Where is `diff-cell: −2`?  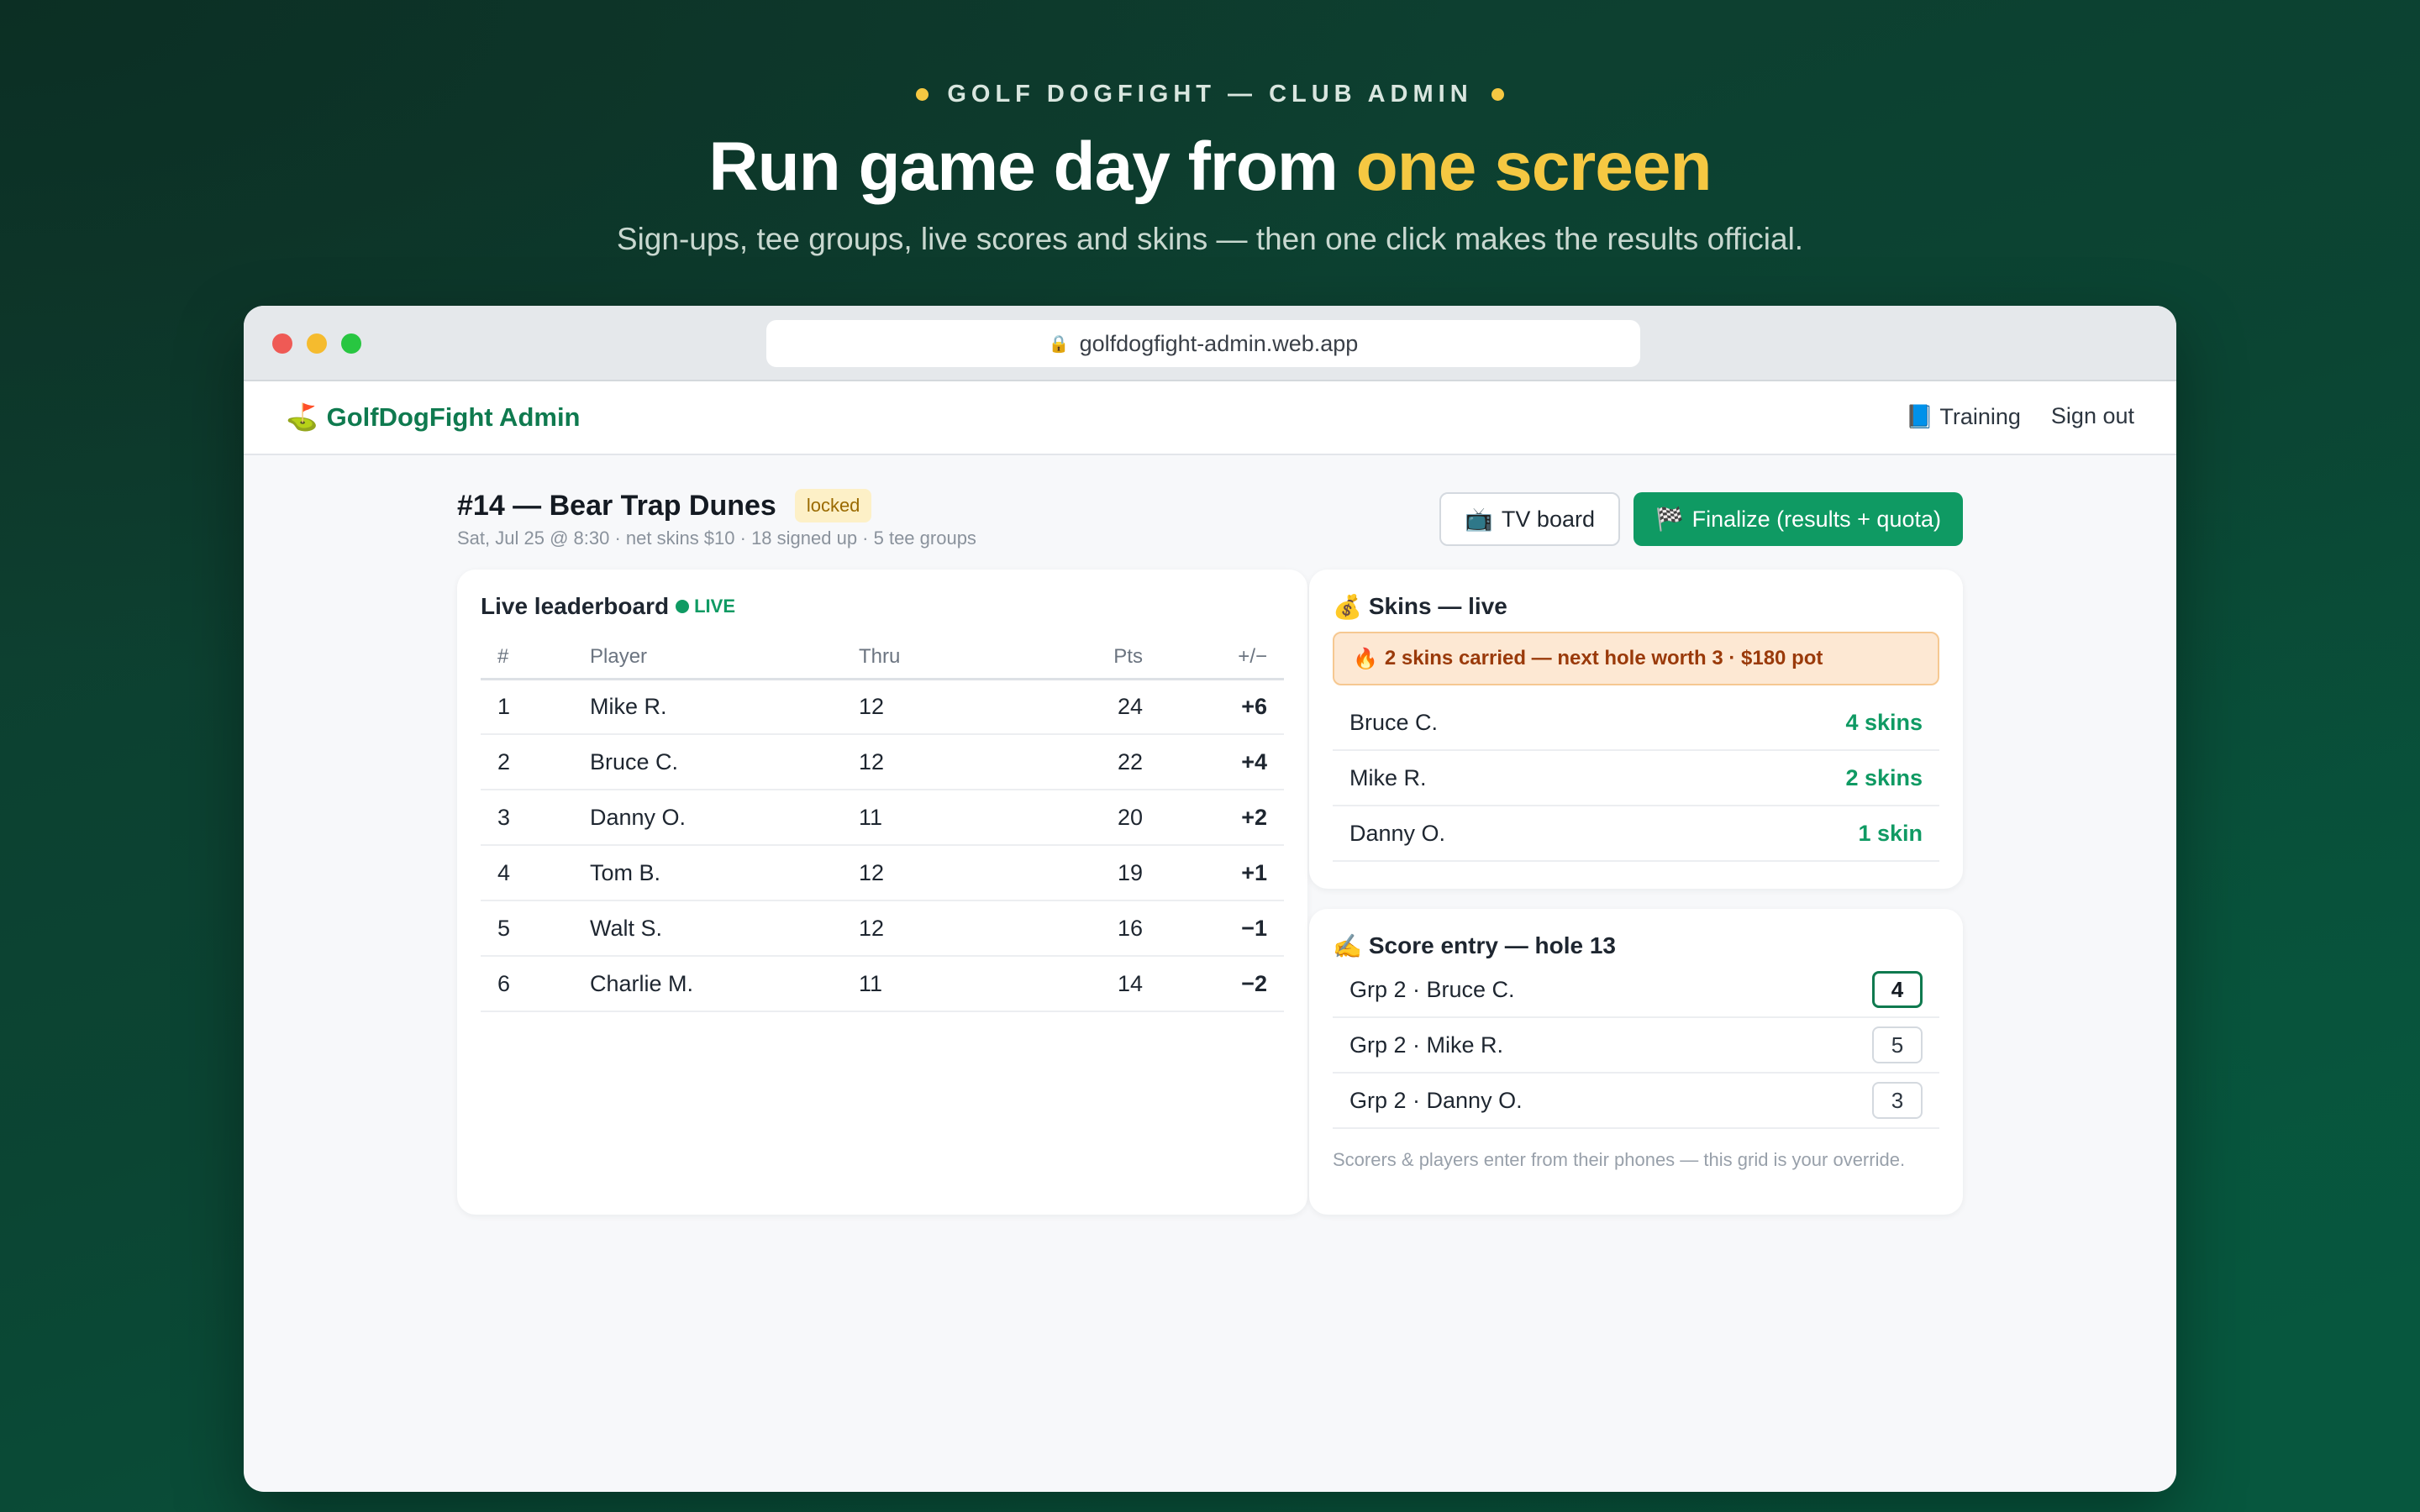 diff-cell: −2 is located at coordinates (1222, 984).